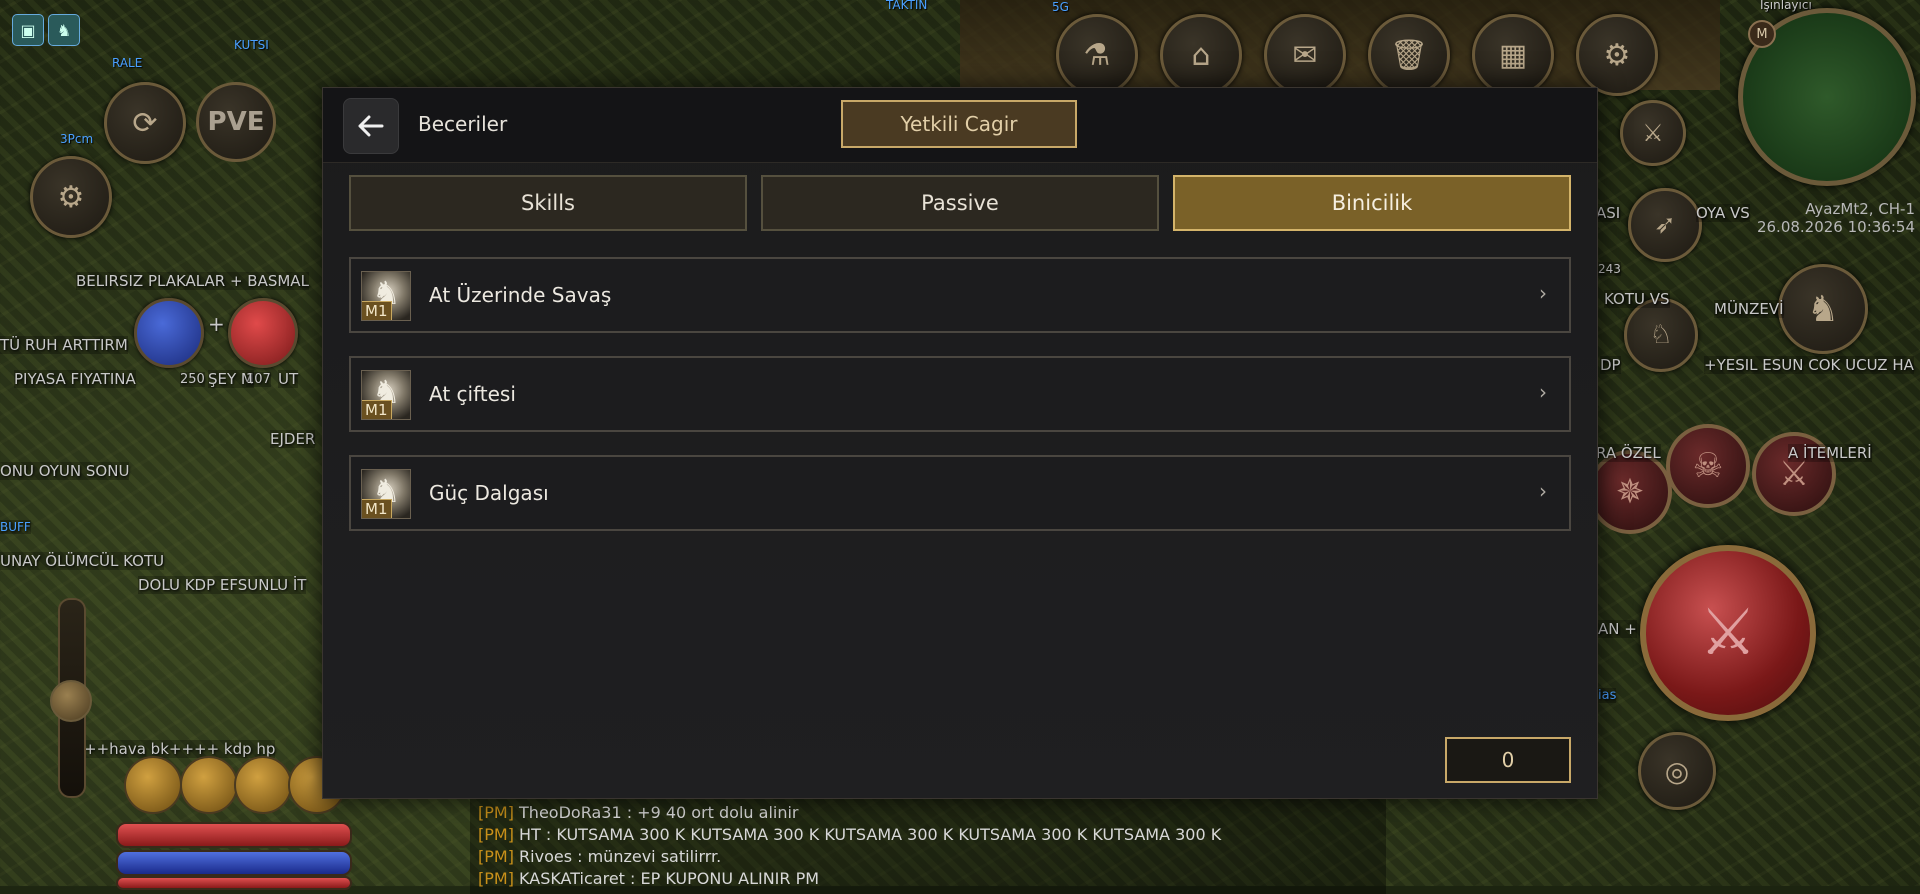 The image size is (1920, 894). I want to click on horse-mount-icon: ♞, so click(1823, 309).